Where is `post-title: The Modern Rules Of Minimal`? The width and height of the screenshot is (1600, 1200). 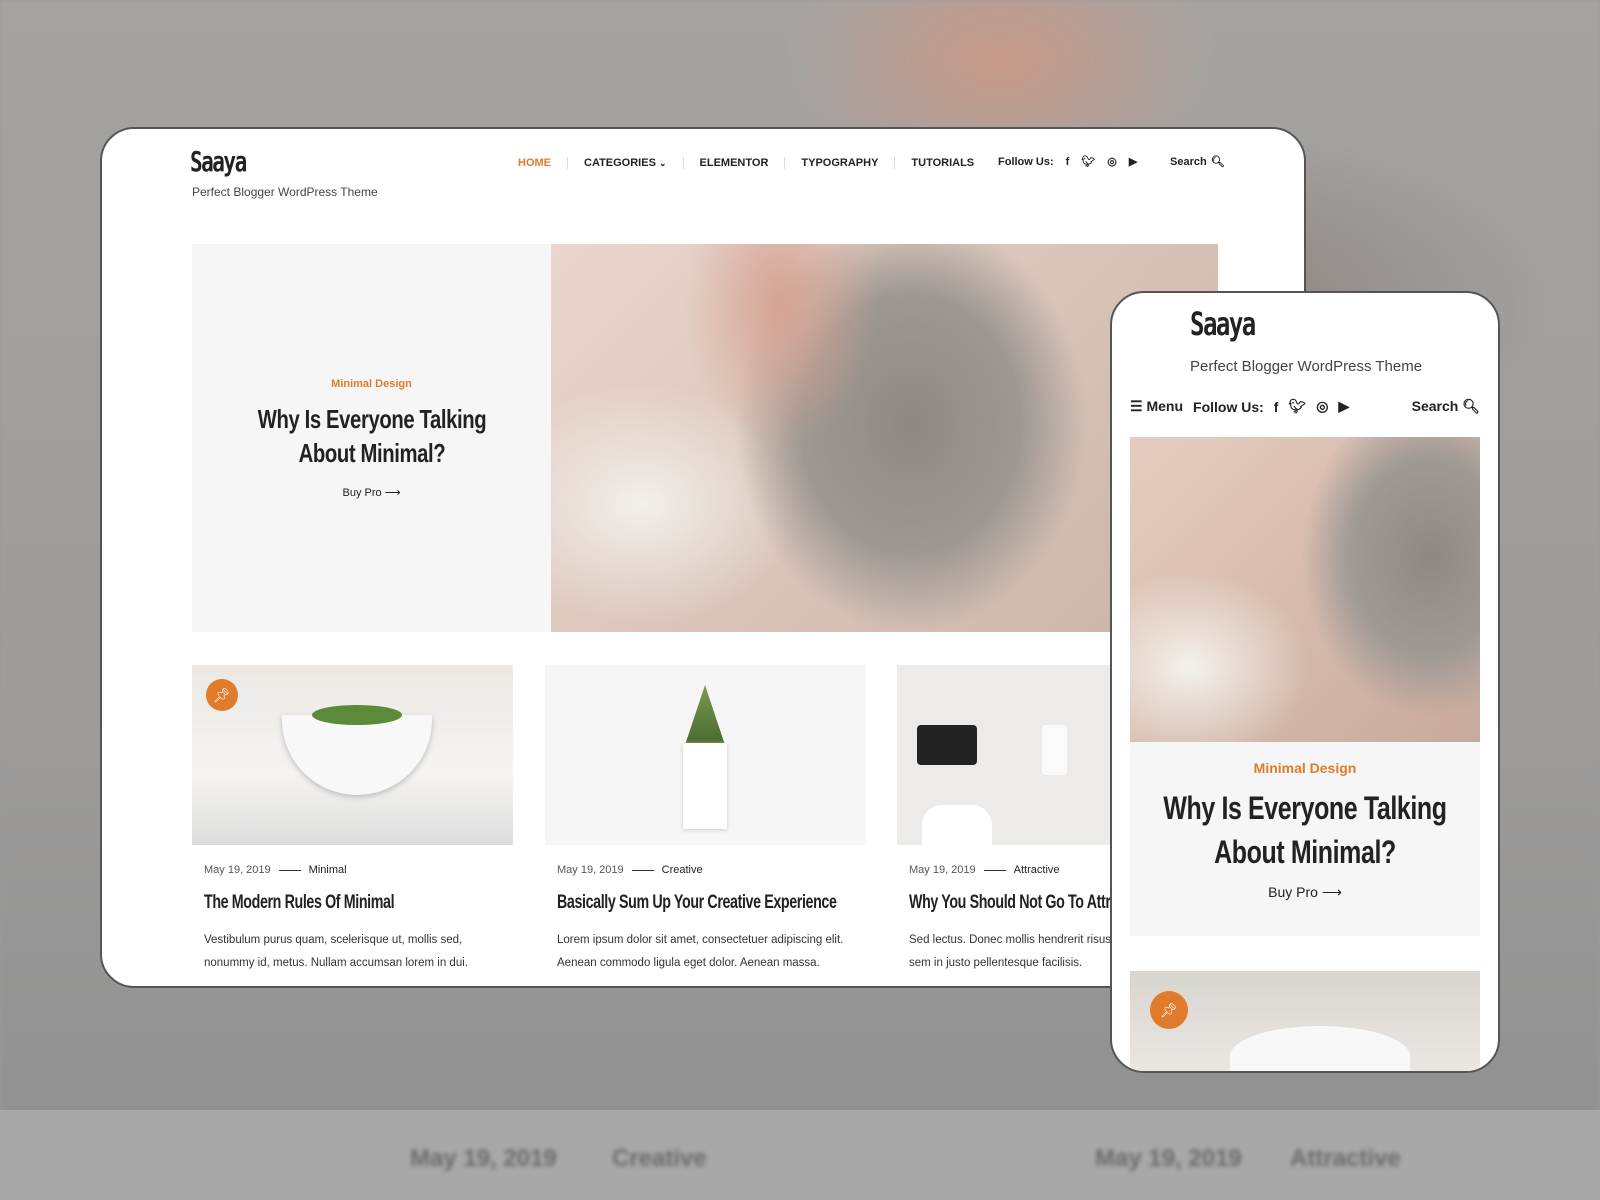
post-title: The Modern Rules Of Minimal is located at coordinates (299, 903).